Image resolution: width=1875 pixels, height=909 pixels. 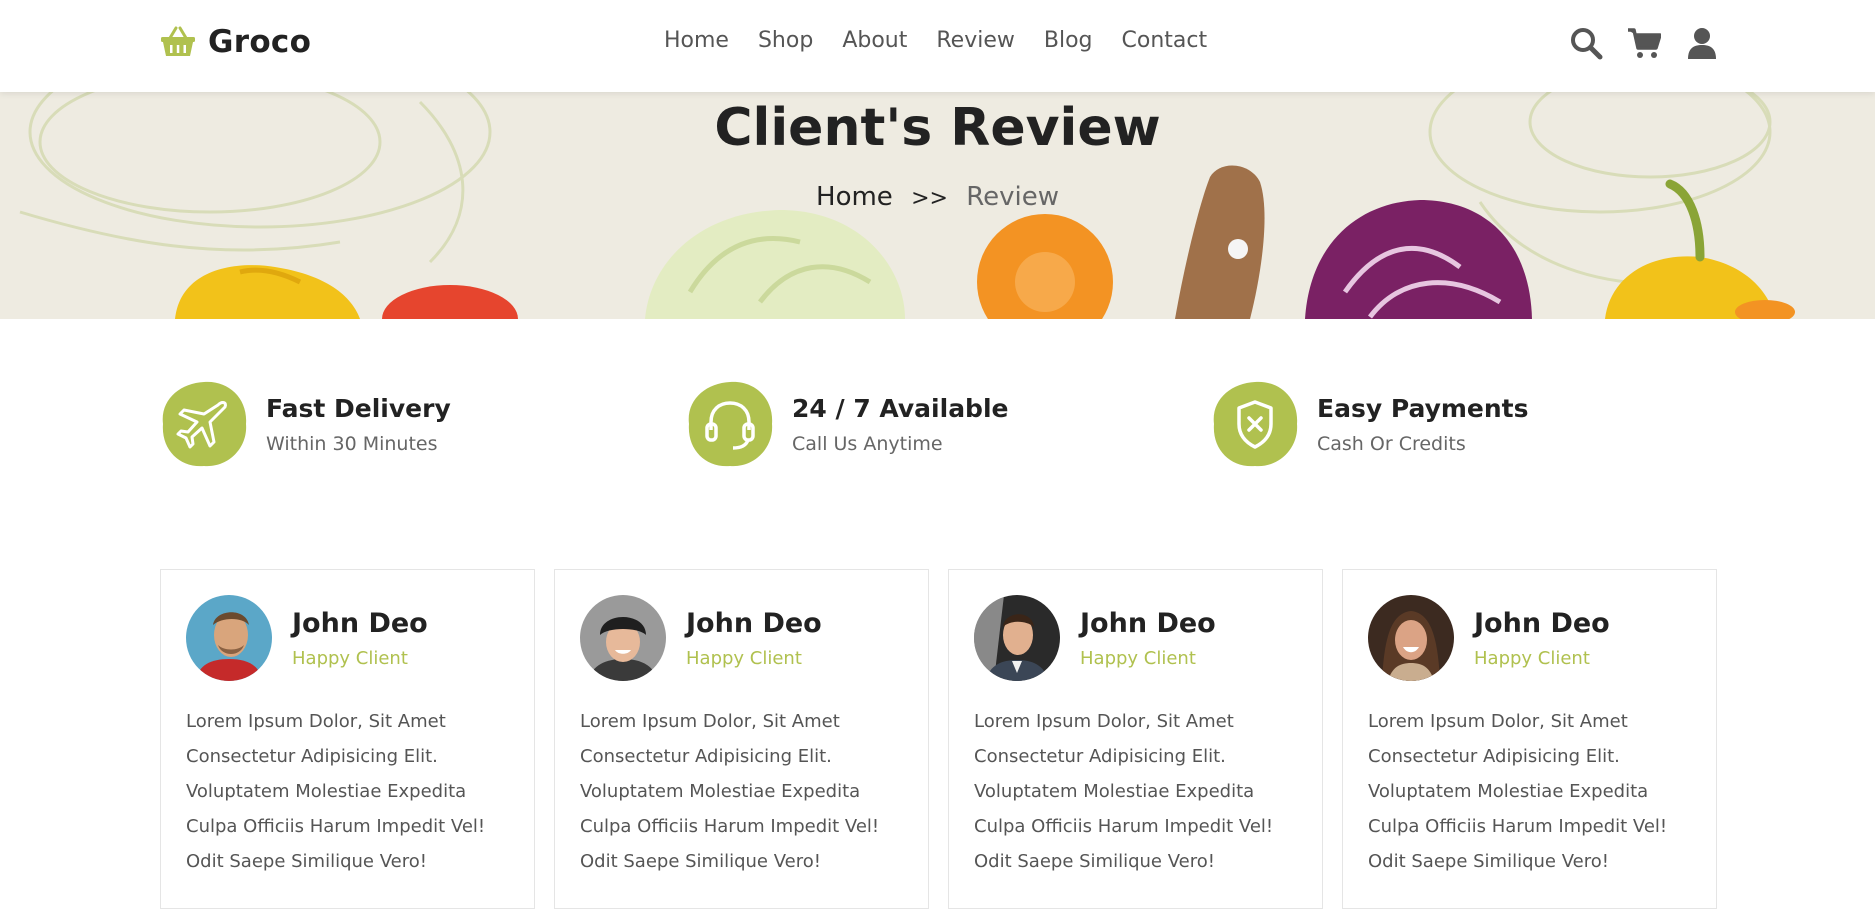 What do you see at coordinates (1012, 197) in the screenshot?
I see `breadcrumb-current: Review` at bounding box center [1012, 197].